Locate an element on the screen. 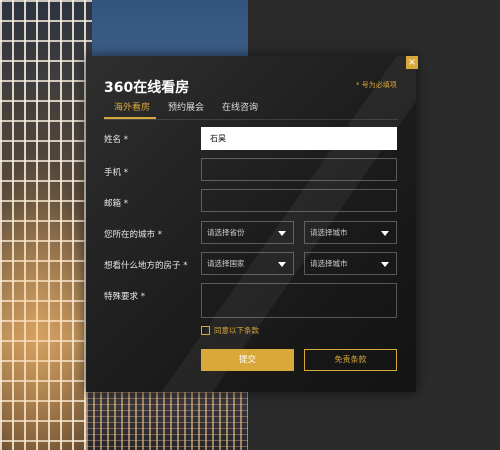 The image size is (500, 450). tab-divider is located at coordinates (251, 119).